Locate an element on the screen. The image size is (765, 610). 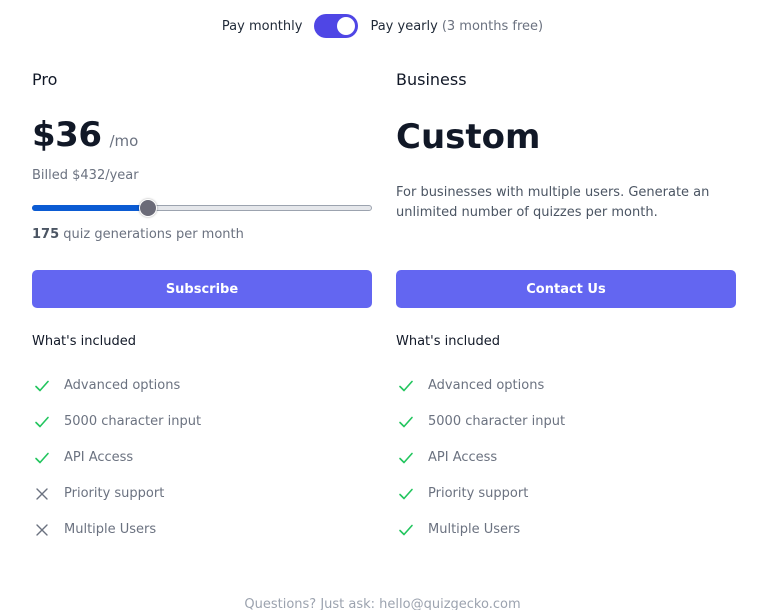
yearly-discount-note: (3 months free) is located at coordinates (492, 26).